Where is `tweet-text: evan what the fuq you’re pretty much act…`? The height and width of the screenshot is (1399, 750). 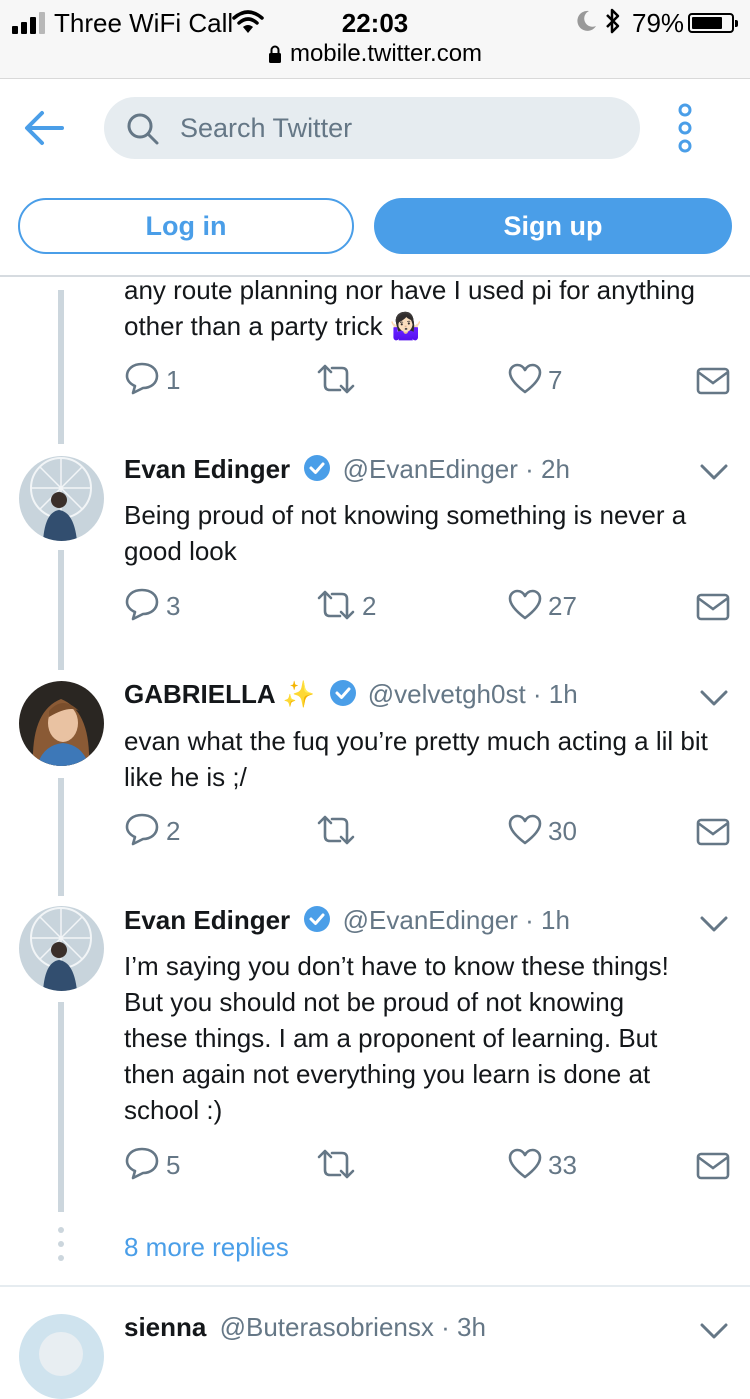 tweet-text: evan what the fuq you’re pretty much act… is located at coordinates (416, 759).